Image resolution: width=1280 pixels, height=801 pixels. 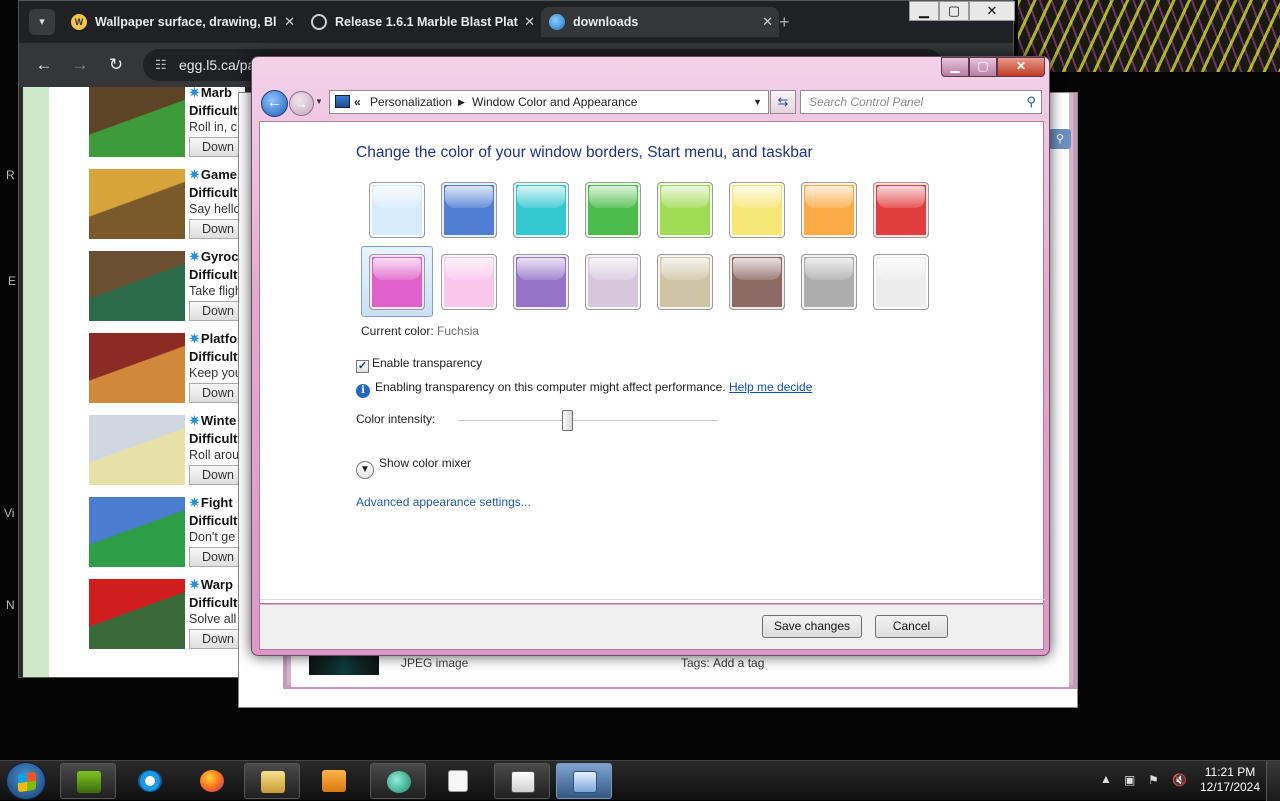 I want to click on color-swatch-frost, so click(x=901, y=282).